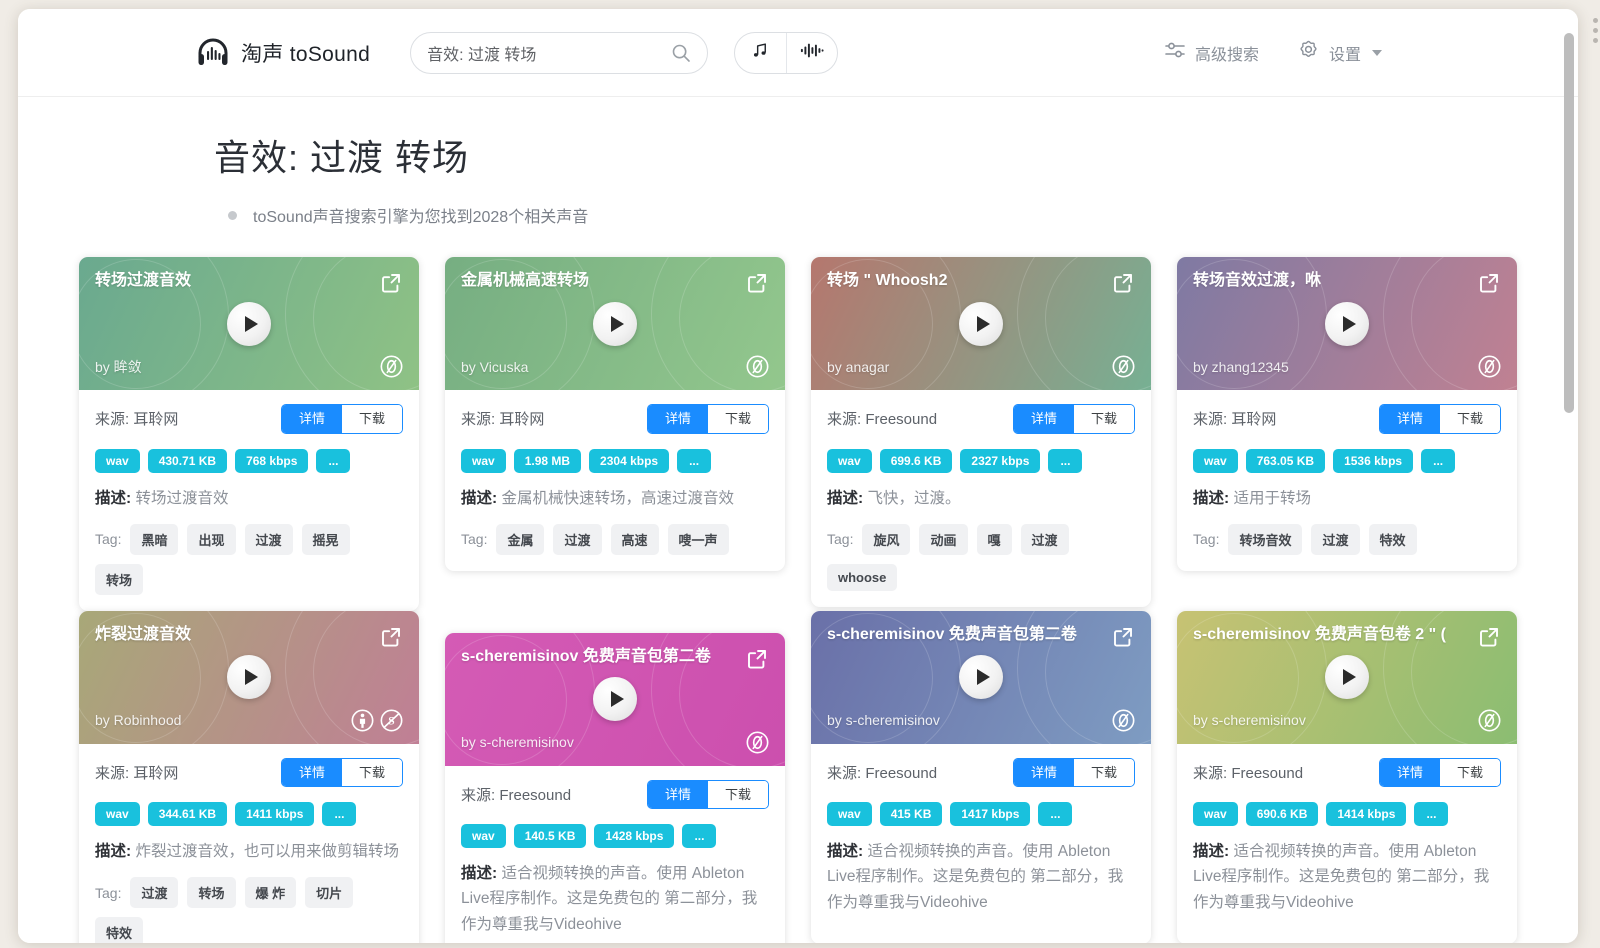  Describe the element at coordinates (1595, 30) in the screenshot. I see `window-menu-dots` at that location.